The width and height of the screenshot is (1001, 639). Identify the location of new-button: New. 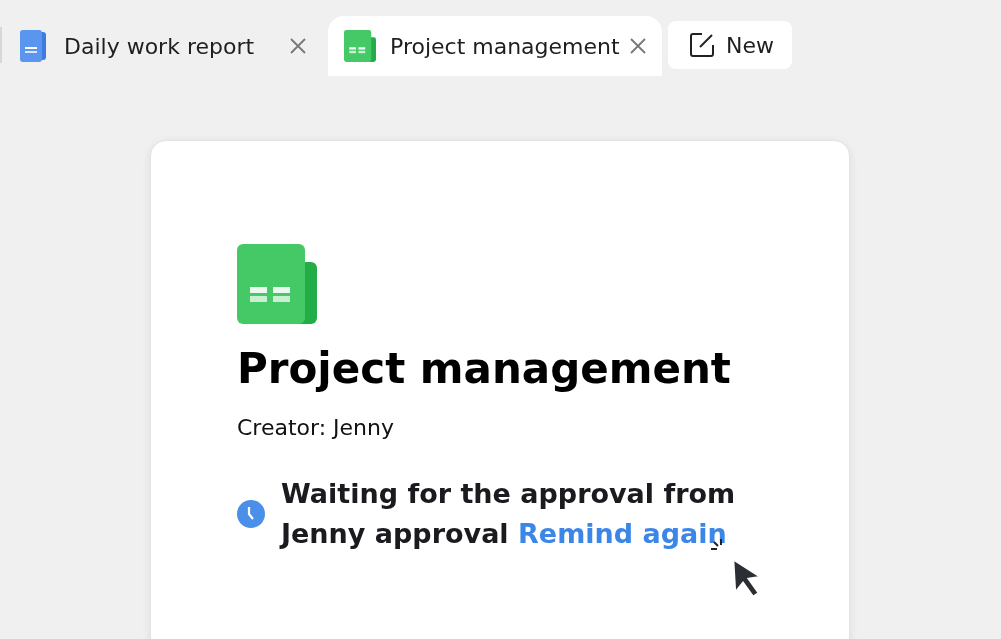
(730, 45).